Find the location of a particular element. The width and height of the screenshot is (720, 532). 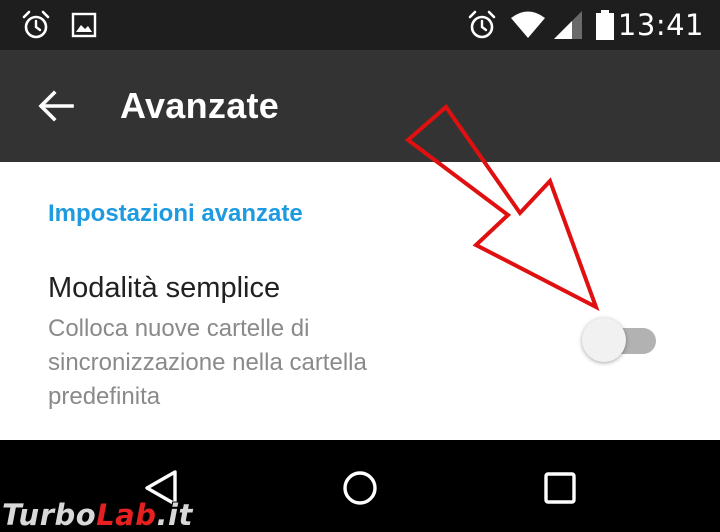

watermark-part-3: .it is located at coordinates (174, 515).